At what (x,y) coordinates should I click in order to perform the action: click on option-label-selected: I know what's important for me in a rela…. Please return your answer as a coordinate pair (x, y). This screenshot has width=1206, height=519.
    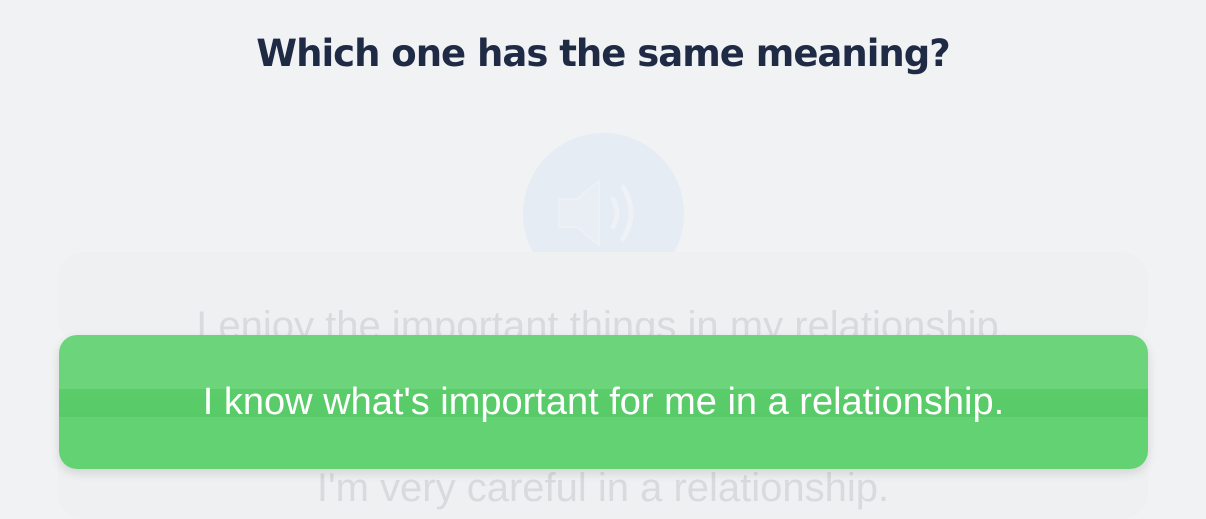
    Looking at the image, I should click on (603, 402).